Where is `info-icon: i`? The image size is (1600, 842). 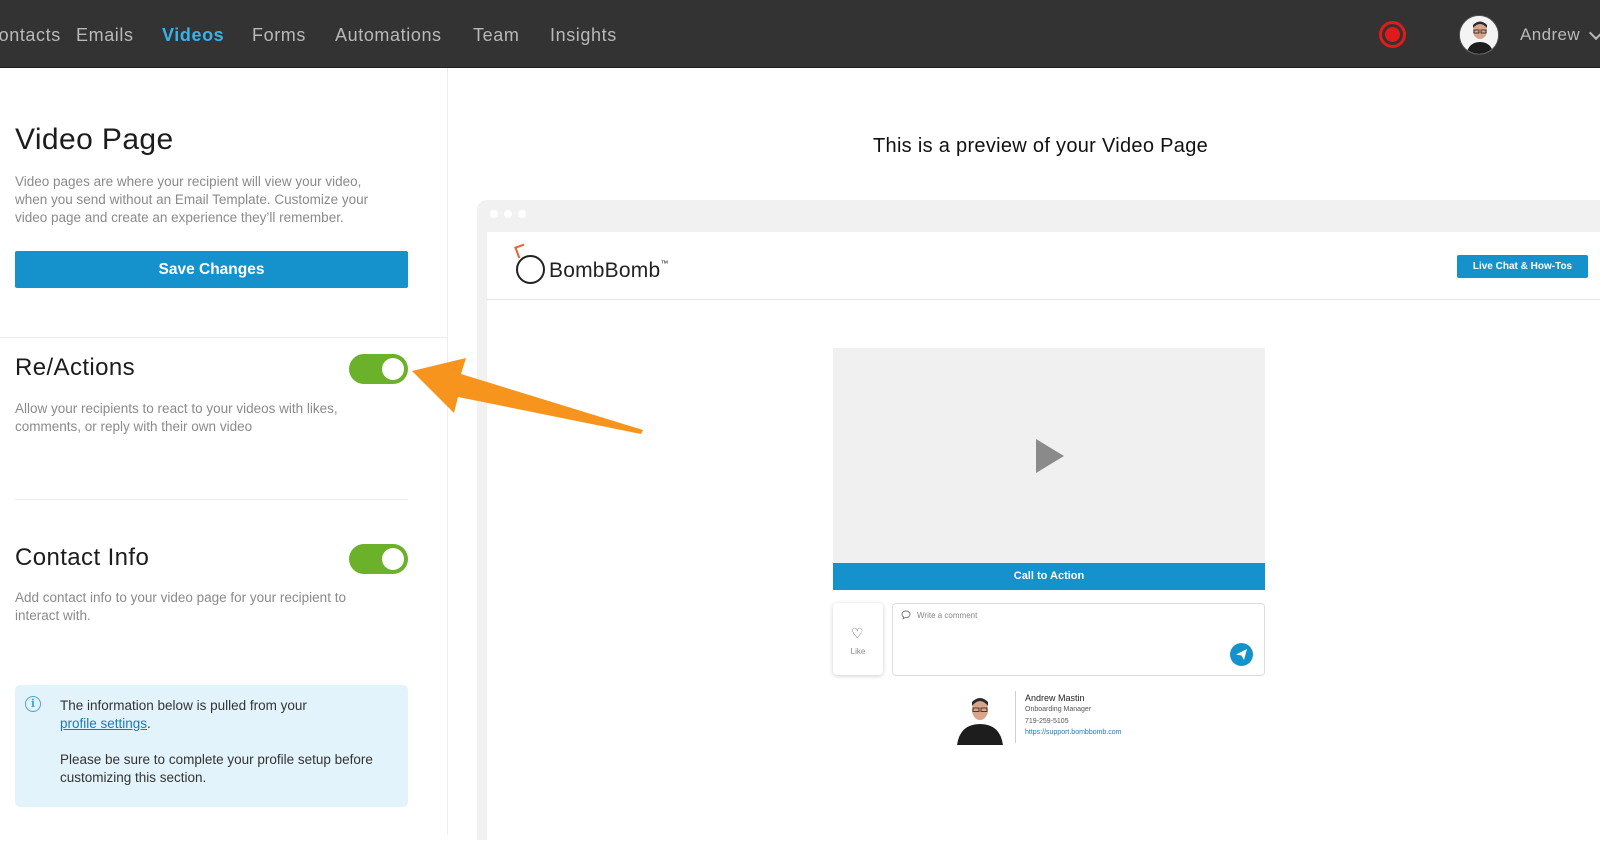 info-icon: i is located at coordinates (33, 704).